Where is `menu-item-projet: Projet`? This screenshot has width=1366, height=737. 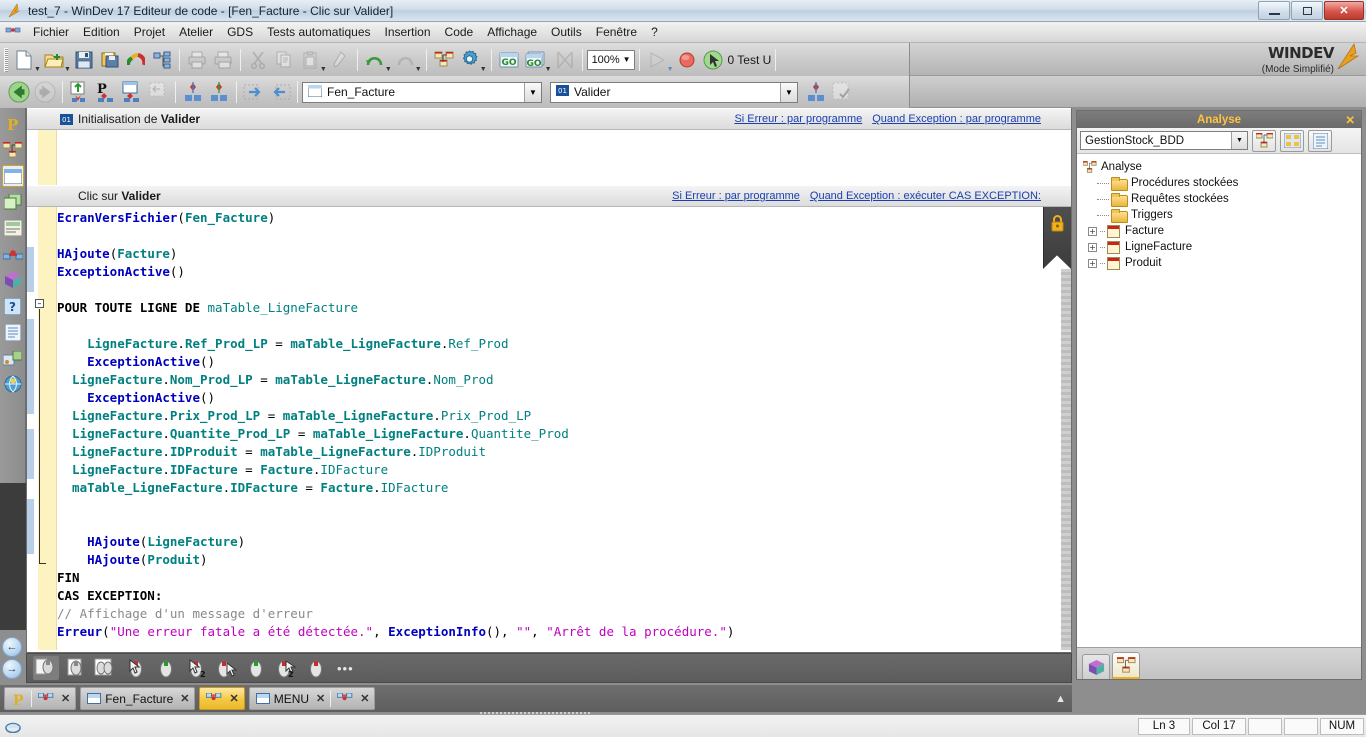 menu-item-projet: Projet is located at coordinates (149, 32).